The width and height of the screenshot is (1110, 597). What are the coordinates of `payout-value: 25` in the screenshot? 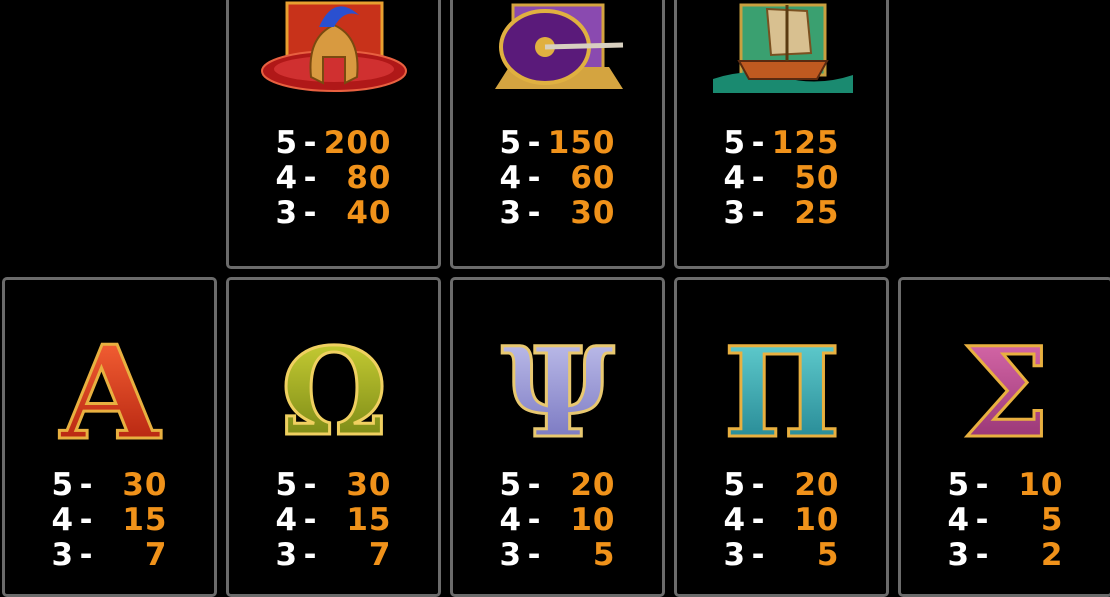 It's located at (817, 213).